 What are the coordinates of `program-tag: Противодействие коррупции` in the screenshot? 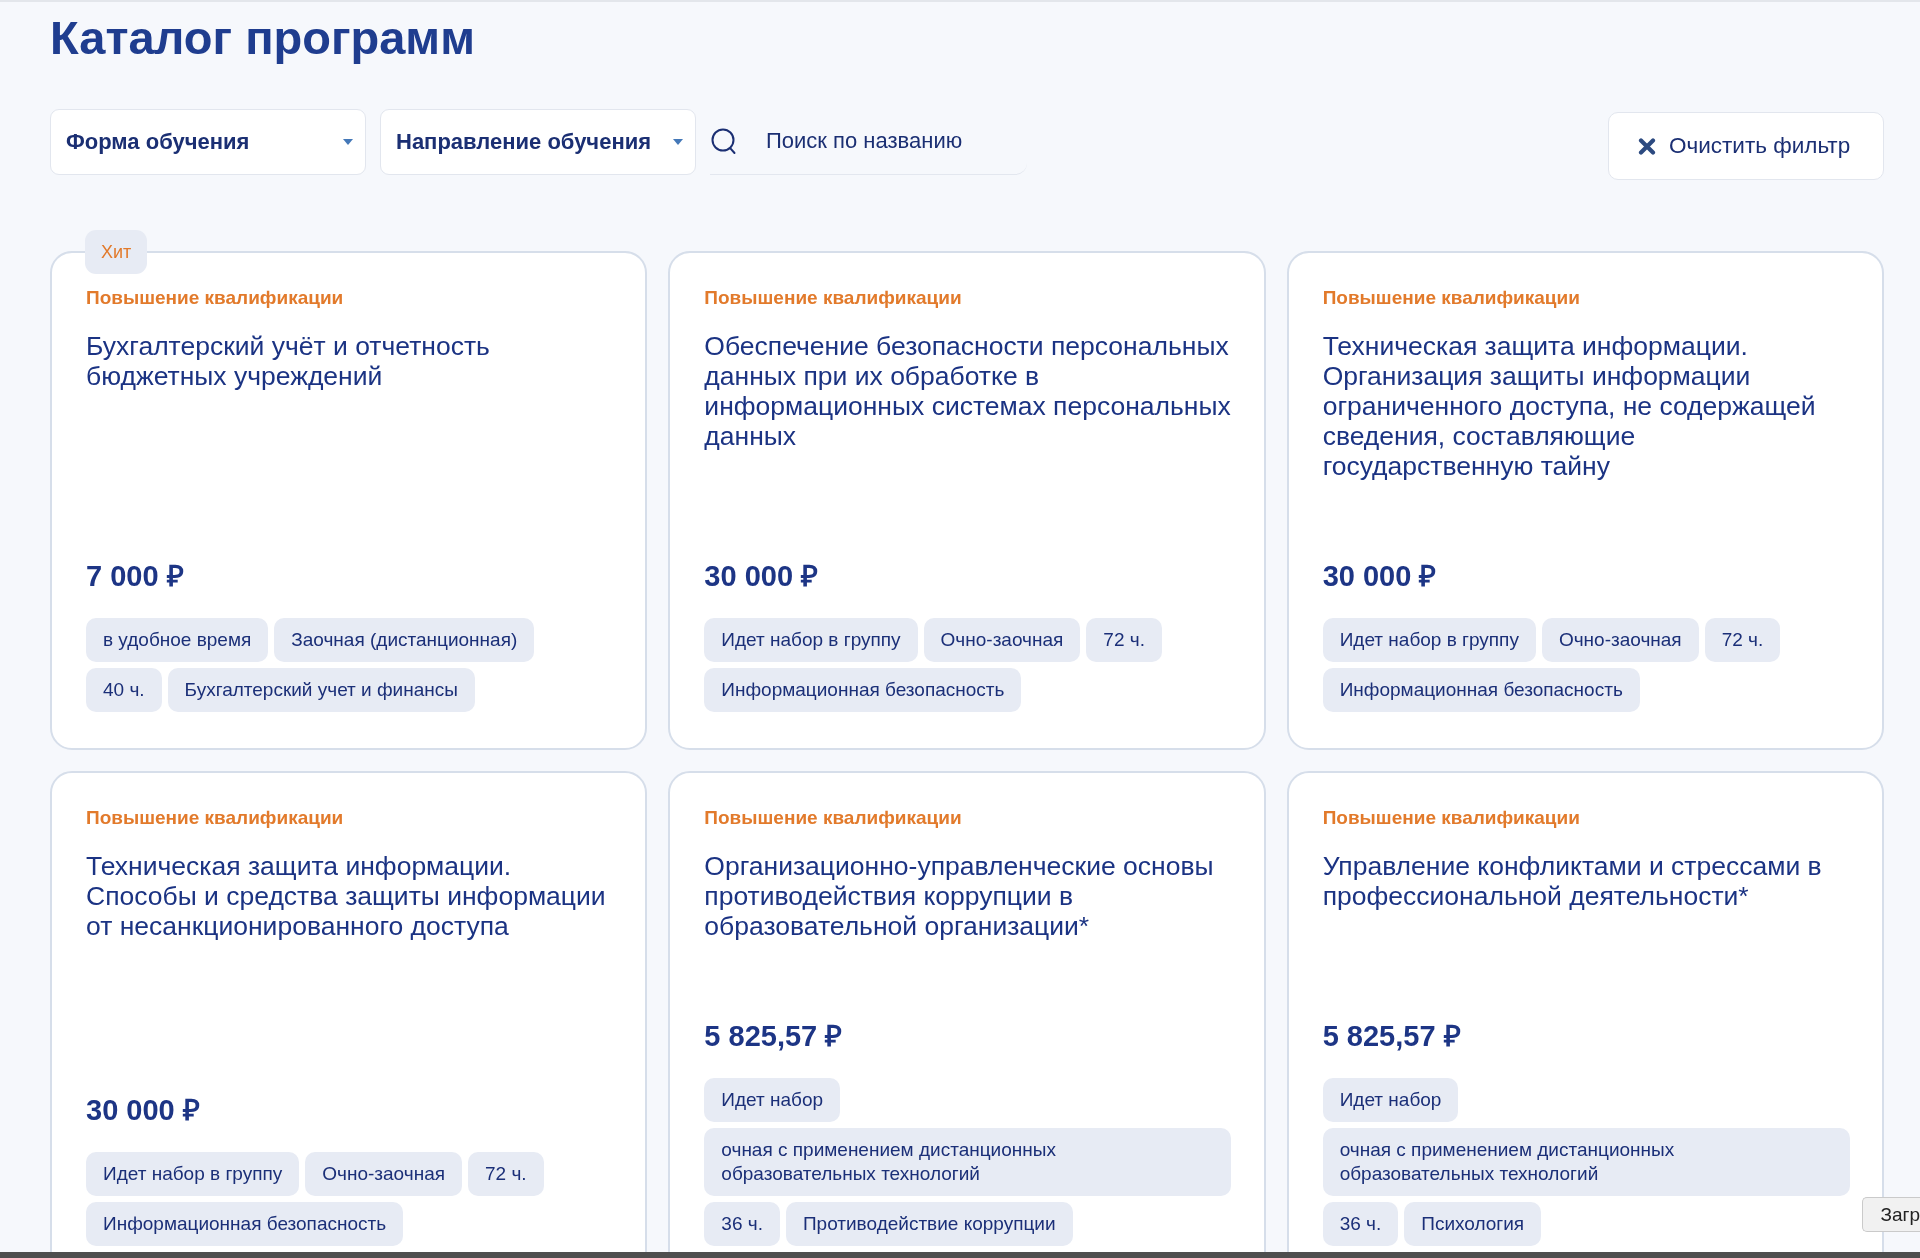 It's located at (929, 1224).